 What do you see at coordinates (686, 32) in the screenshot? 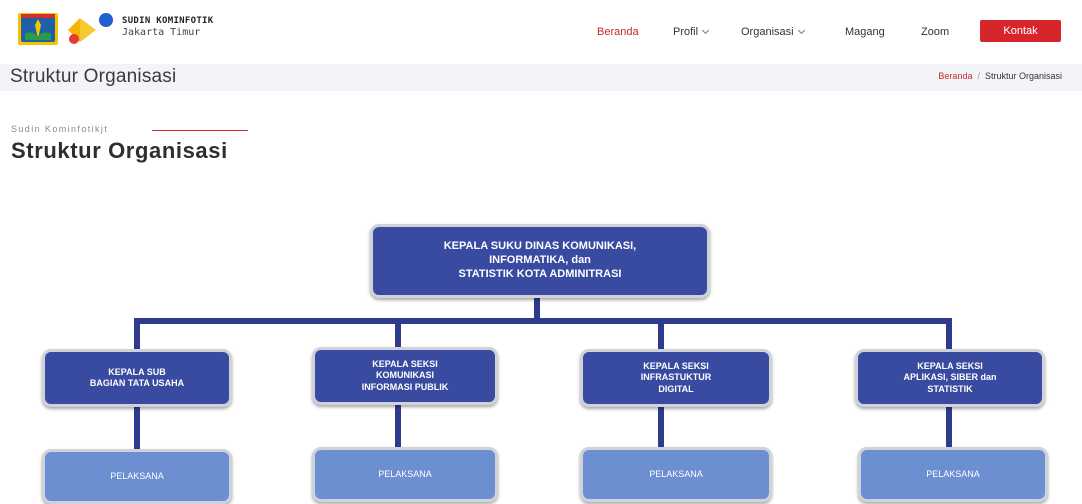
I see `nav-profil-label: Profil` at bounding box center [686, 32].